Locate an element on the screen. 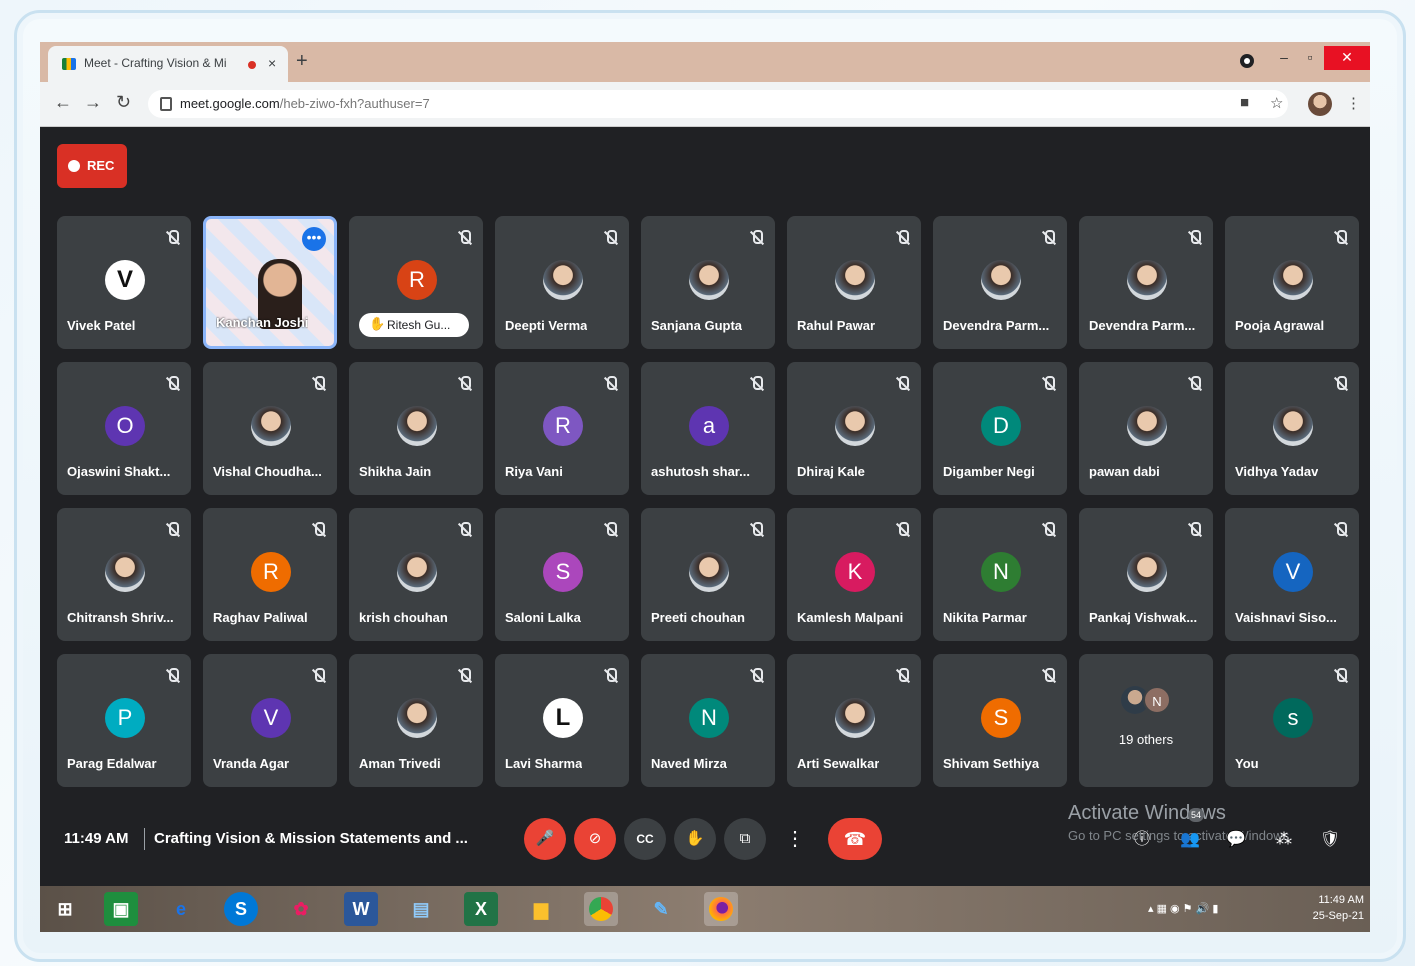  participant-tile: R Raghav Paliwal is located at coordinates (270, 574).